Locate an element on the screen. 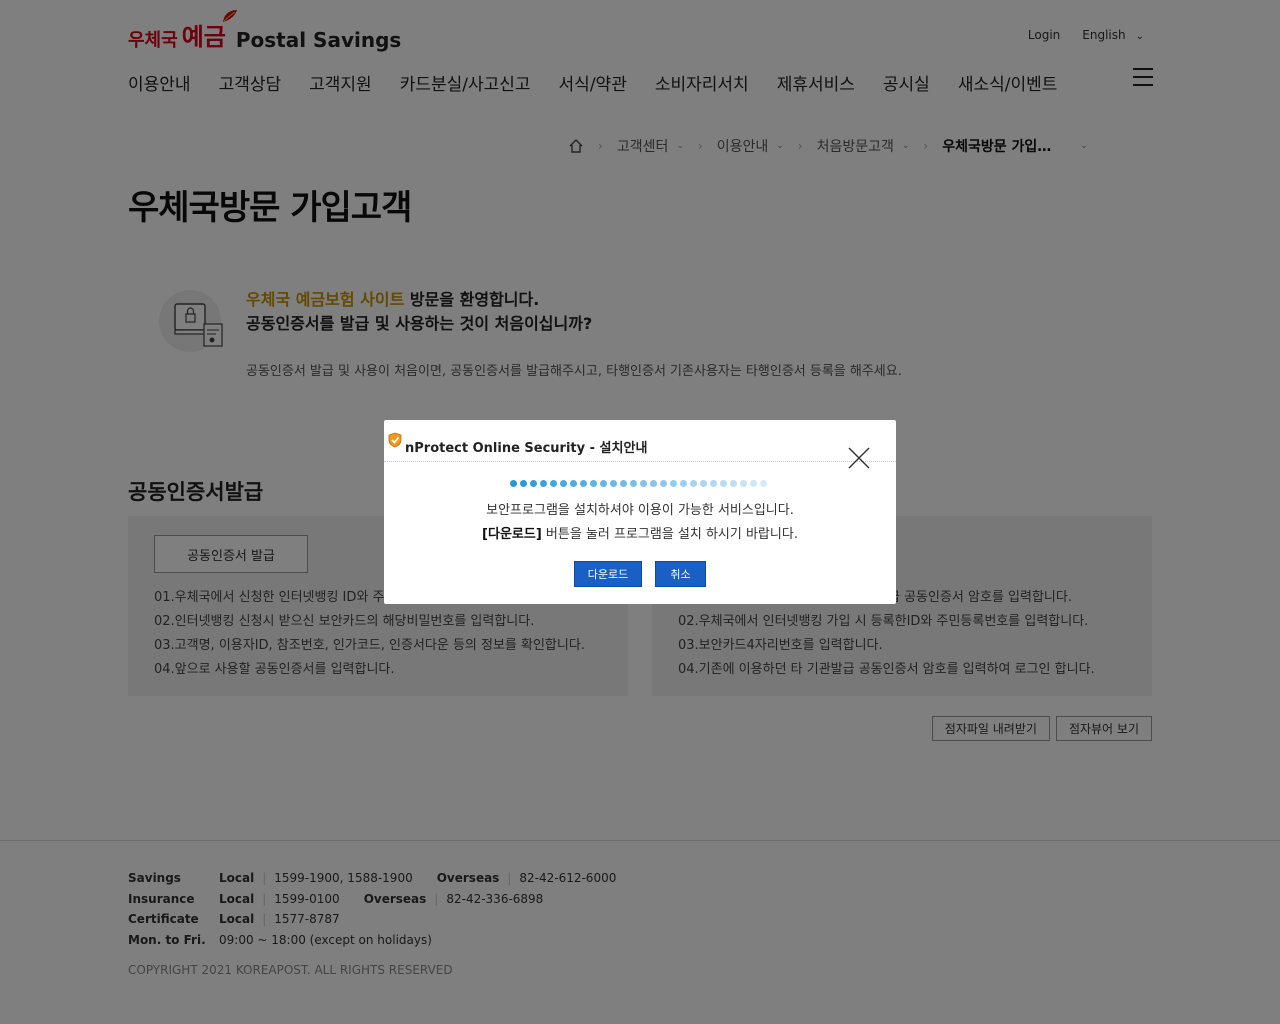 The image size is (1280, 1024). cancel-button: 취소 is located at coordinates (680, 574).